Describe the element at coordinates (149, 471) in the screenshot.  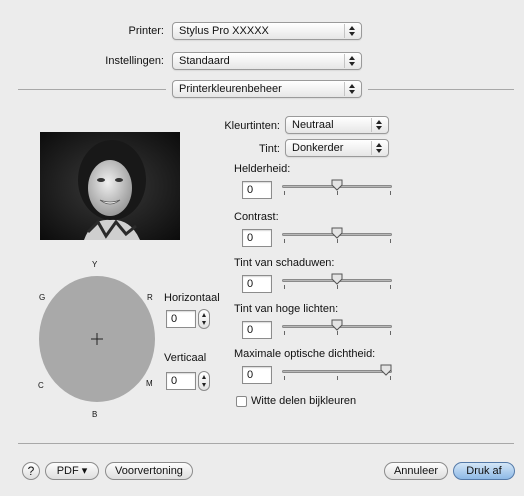
I see `preview-button: Voorvertoning` at that location.